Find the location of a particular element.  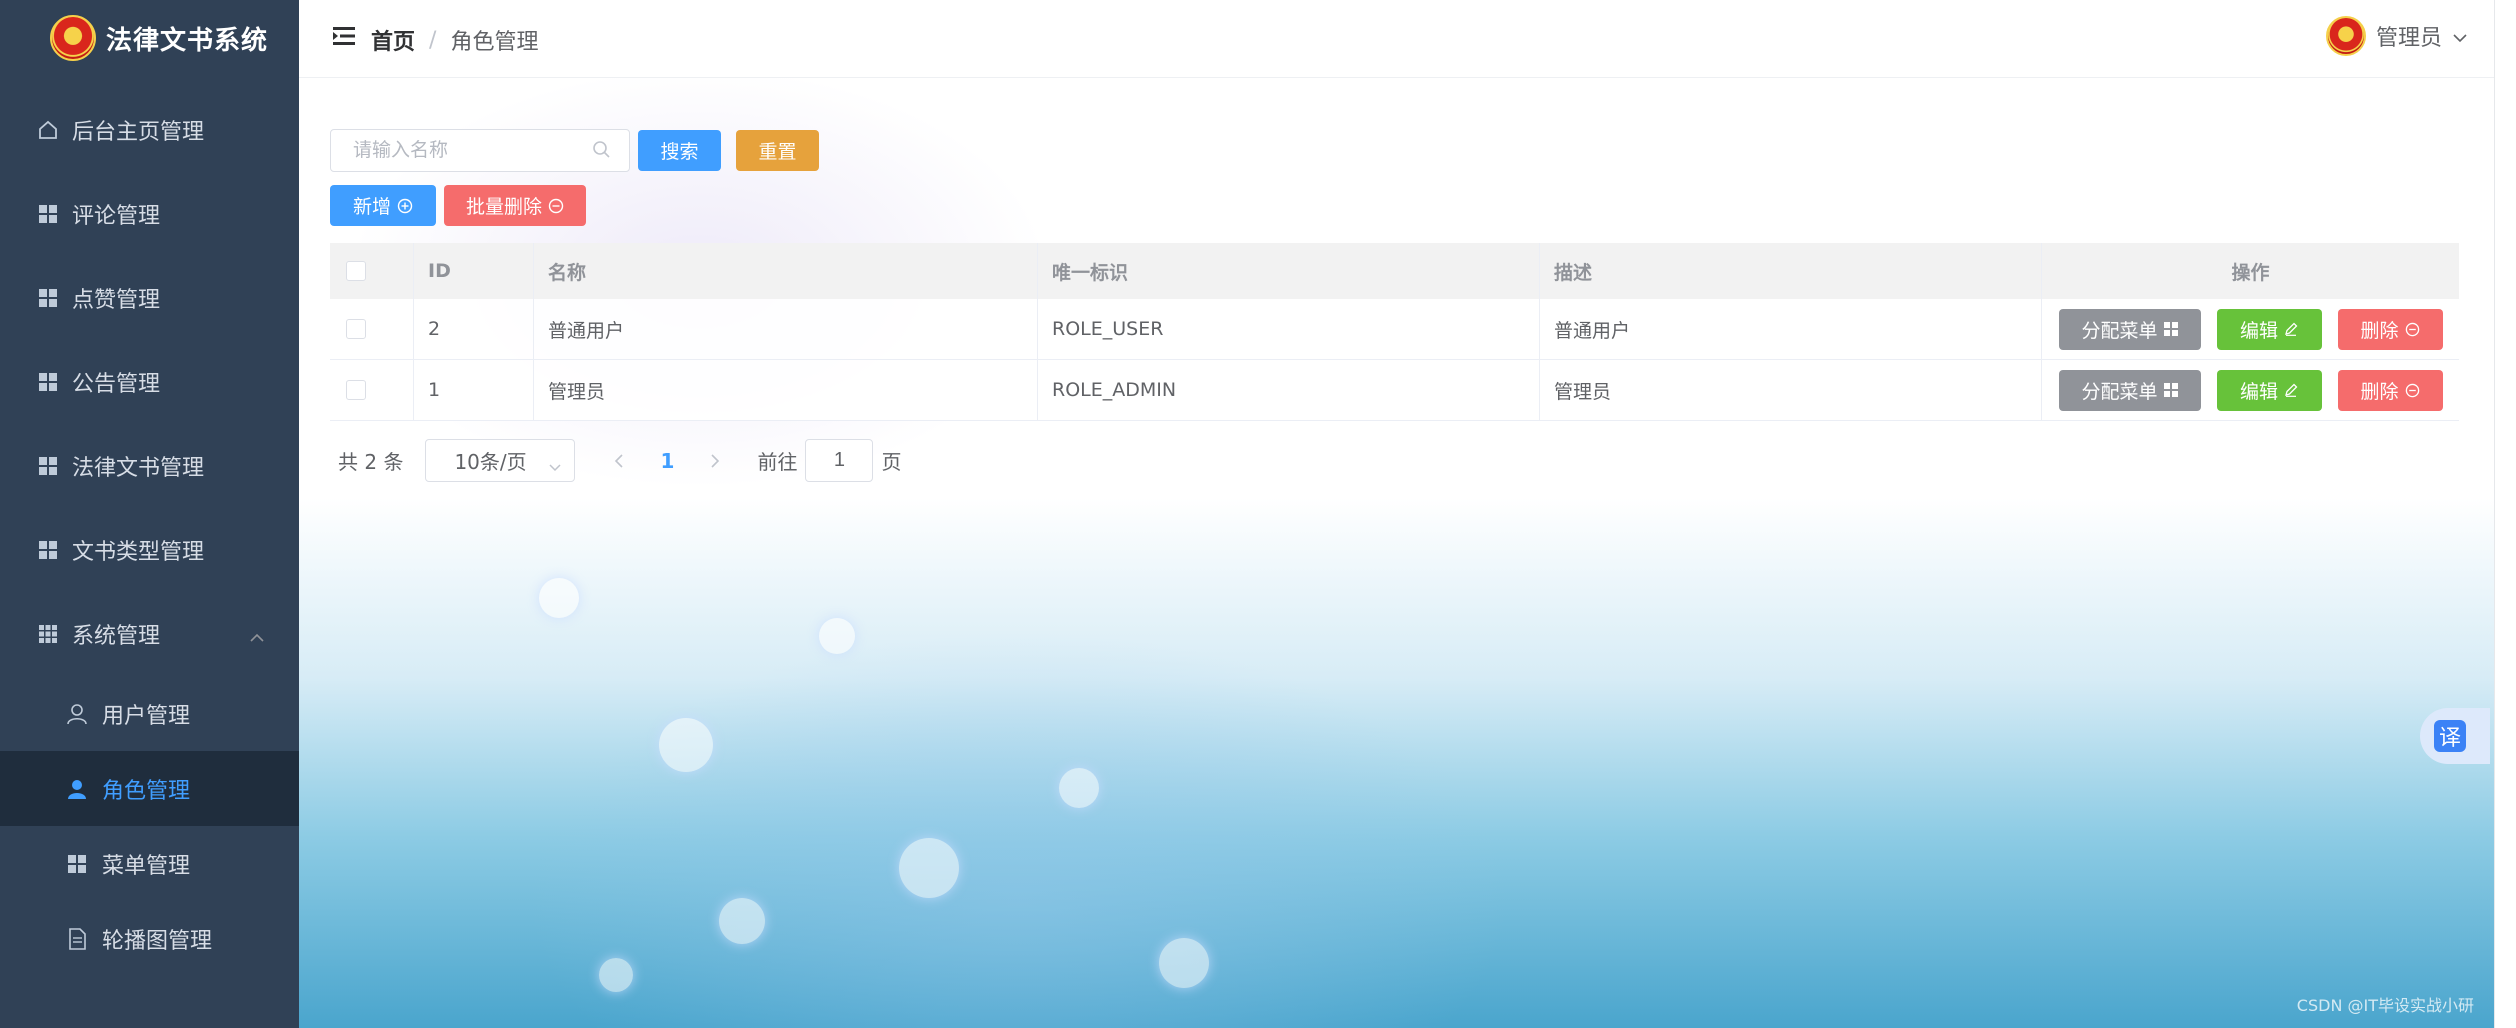

select-all-checkbox is located at coordinates (356, 271).